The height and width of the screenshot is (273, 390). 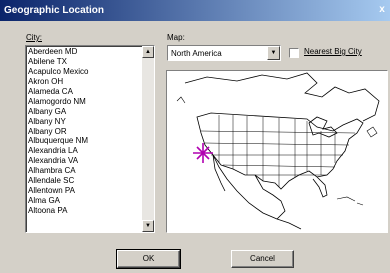 I want to click on map-select-dropdown-button: ▼, so click(x=273, y=53).